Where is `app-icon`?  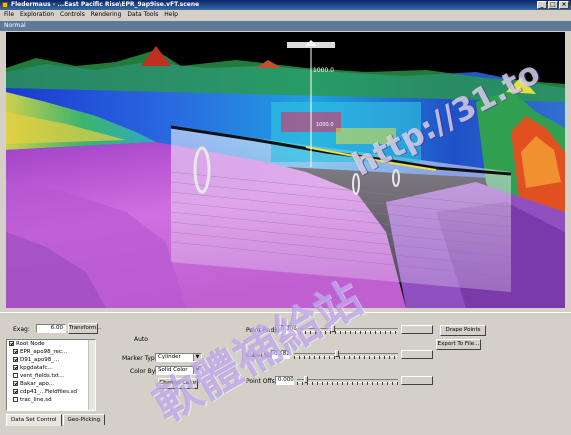 app-icon is located at coordinates (5, 5).